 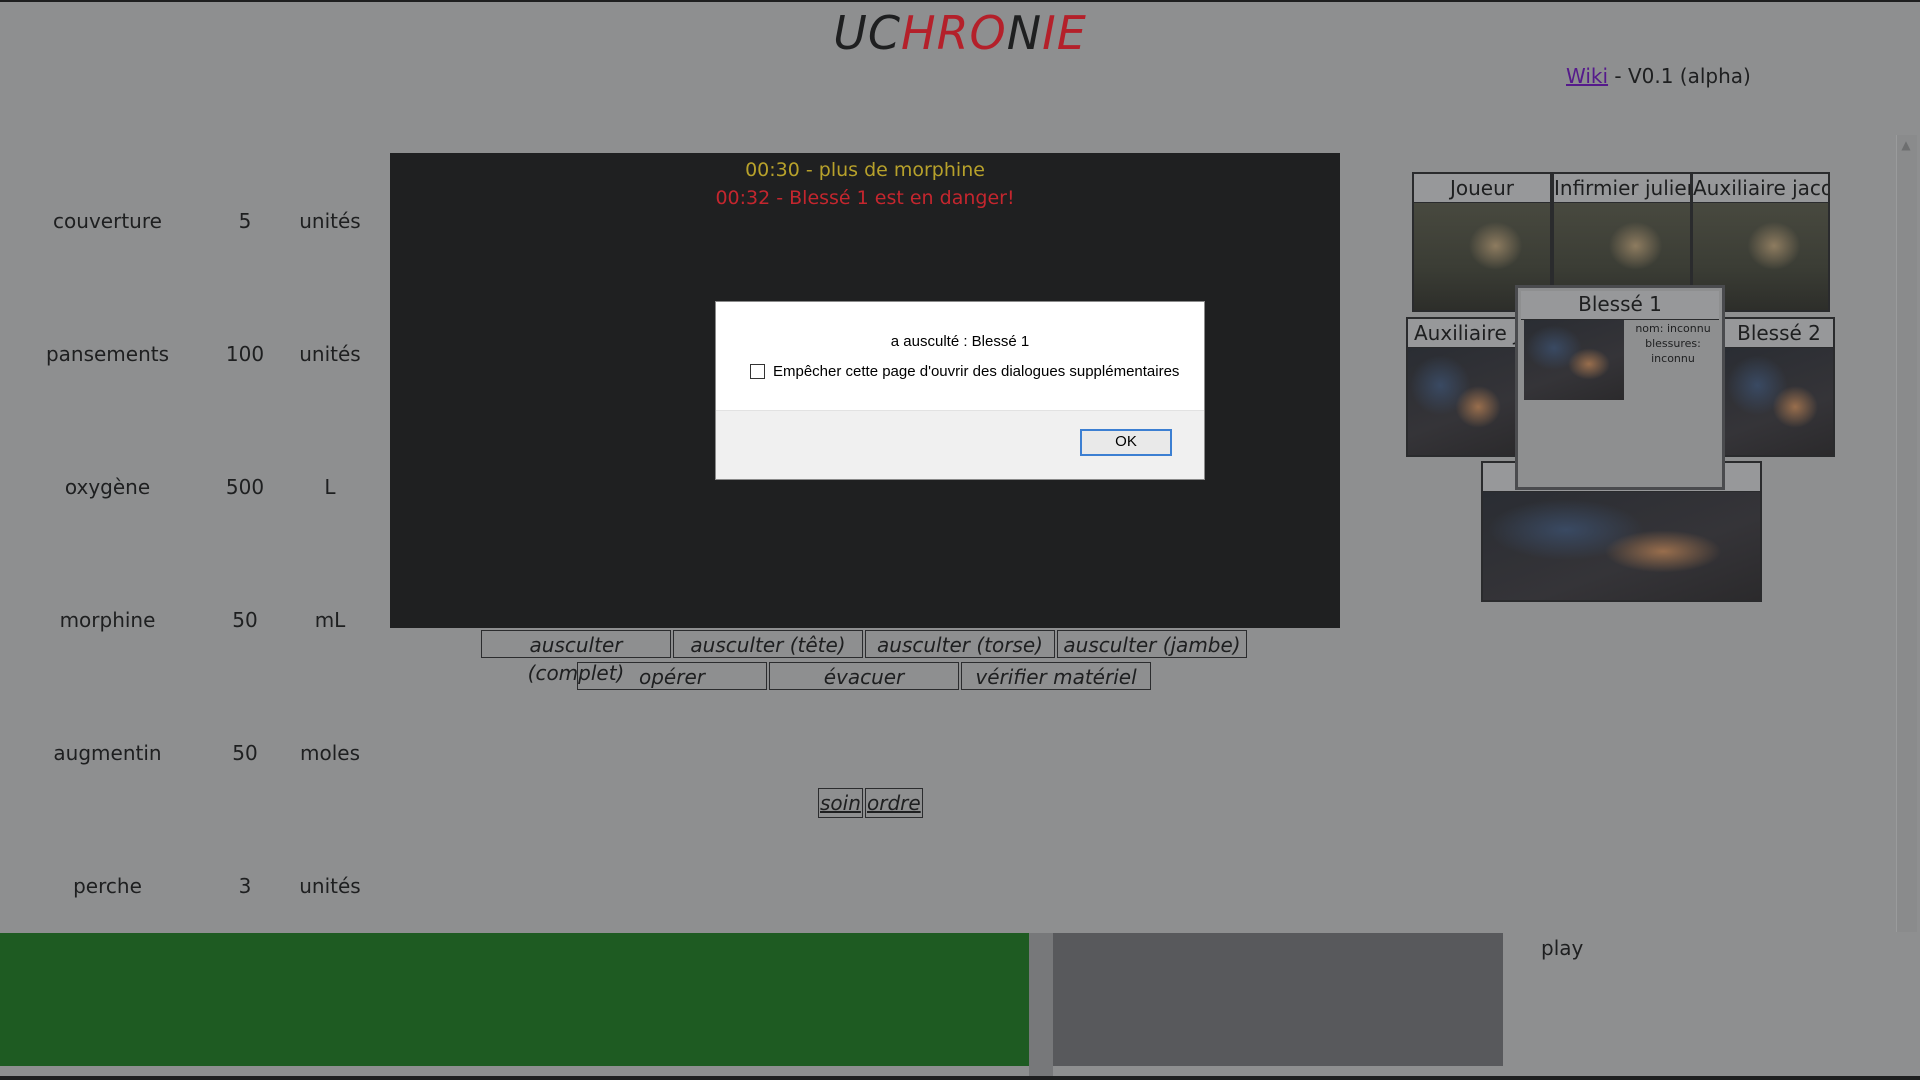 I want to click on soin-button: soin, so click(x=840, y=803).